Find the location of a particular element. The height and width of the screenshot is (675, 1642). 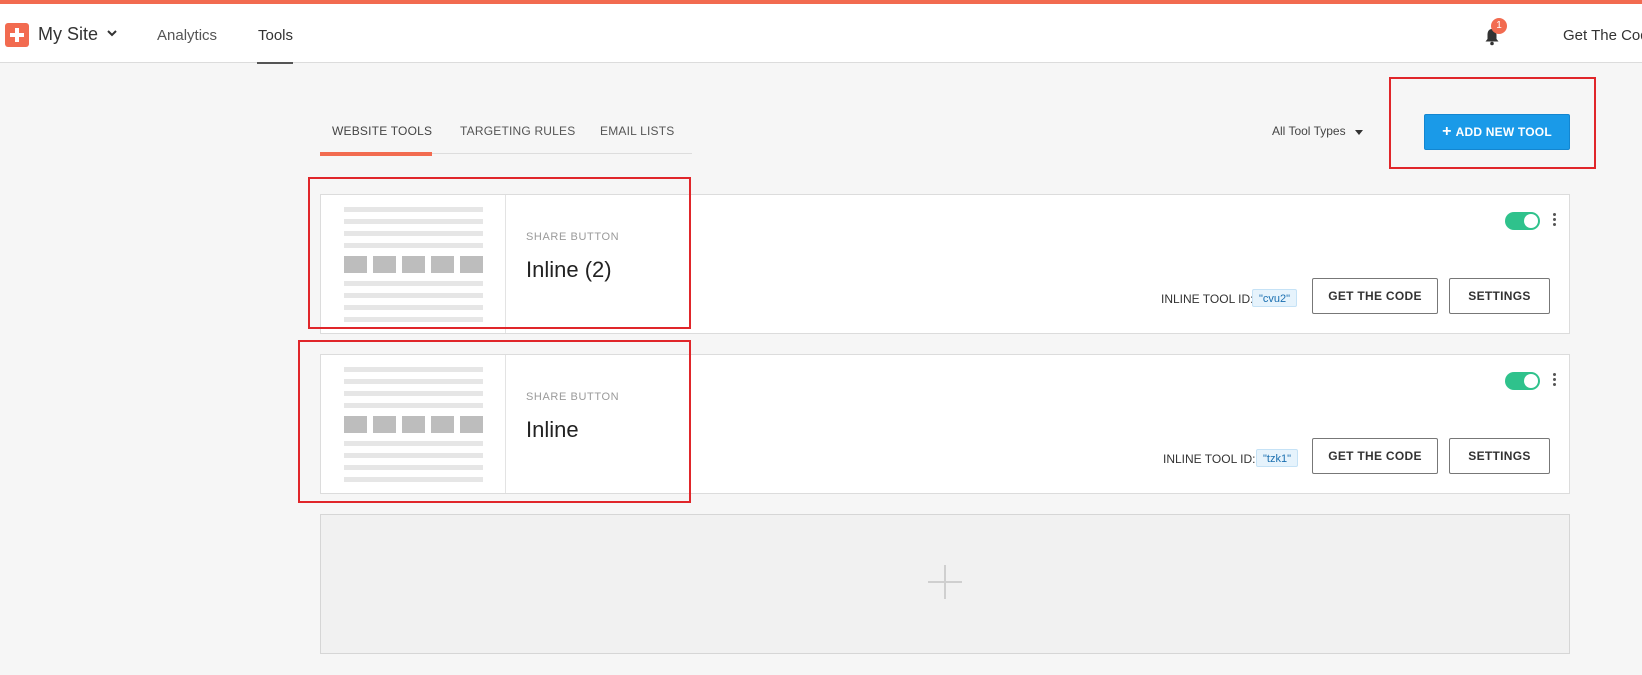

site-switcher-label: My Site is located at coordinates (68, 34).